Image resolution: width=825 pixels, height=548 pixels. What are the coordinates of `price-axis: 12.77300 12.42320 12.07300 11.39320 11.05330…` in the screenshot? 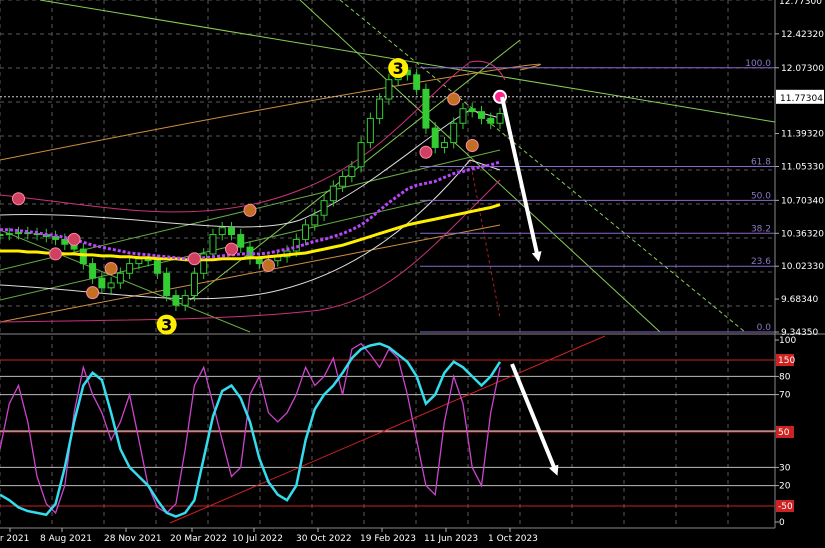 It's located at (799, 169).